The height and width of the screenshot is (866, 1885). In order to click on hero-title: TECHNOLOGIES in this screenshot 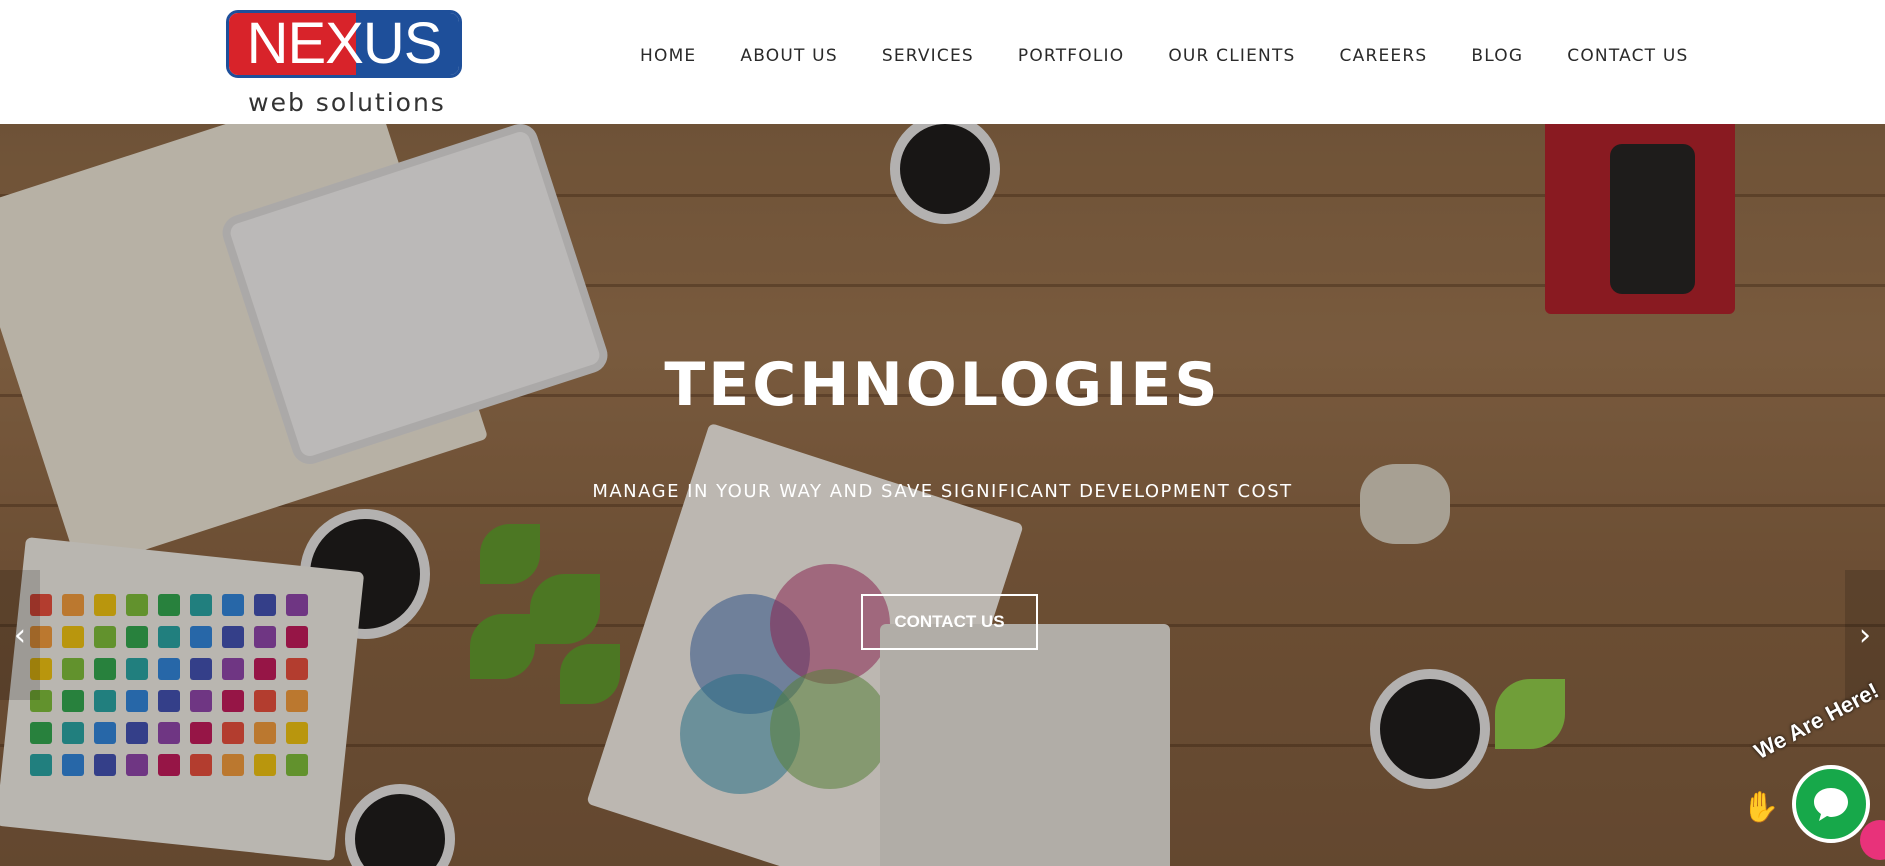, I will do `click(942, 385)`.